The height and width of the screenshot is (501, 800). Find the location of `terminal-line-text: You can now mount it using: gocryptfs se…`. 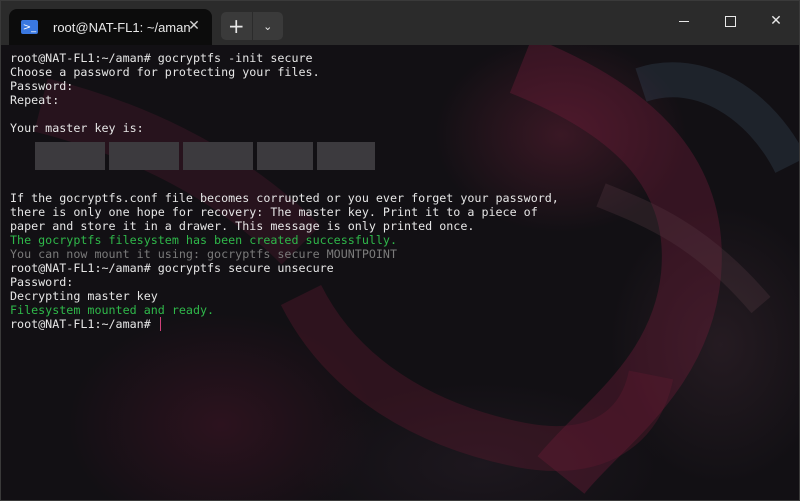

terminal-line-text: You can now mount it using: gocryptfs se… is located at coordinates (204, 254).